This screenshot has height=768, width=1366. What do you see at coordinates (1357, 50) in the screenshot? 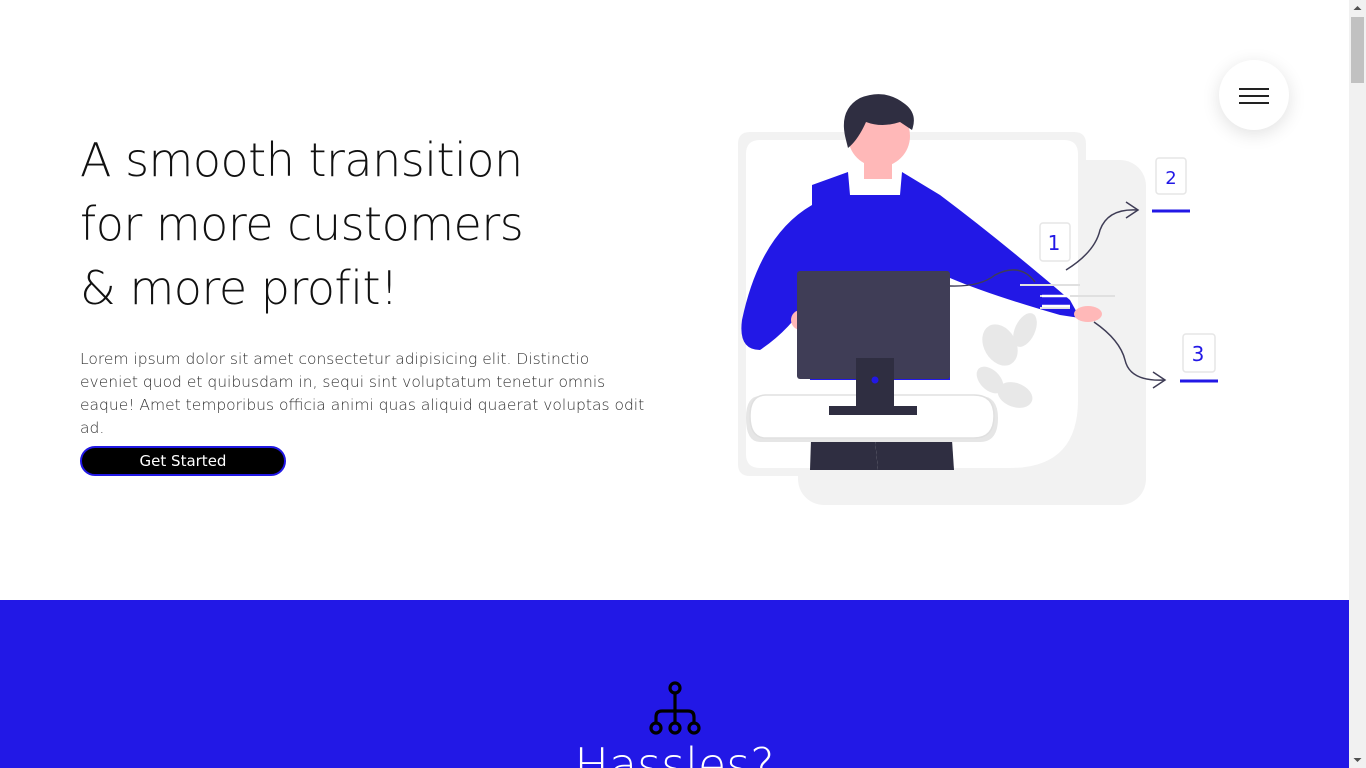
I see `scrollbar-thumb` at bounding box center [1357, 50].